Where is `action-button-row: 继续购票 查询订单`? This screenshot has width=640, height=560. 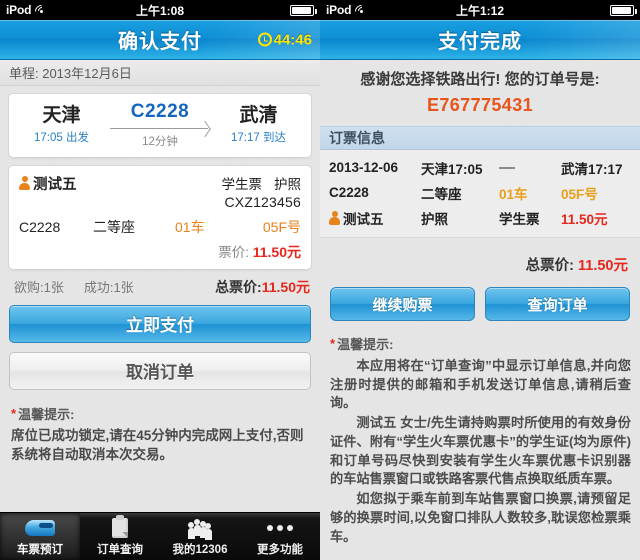
action-button-row: 继续购票 查询订单 is located at coordinates (480, 298).